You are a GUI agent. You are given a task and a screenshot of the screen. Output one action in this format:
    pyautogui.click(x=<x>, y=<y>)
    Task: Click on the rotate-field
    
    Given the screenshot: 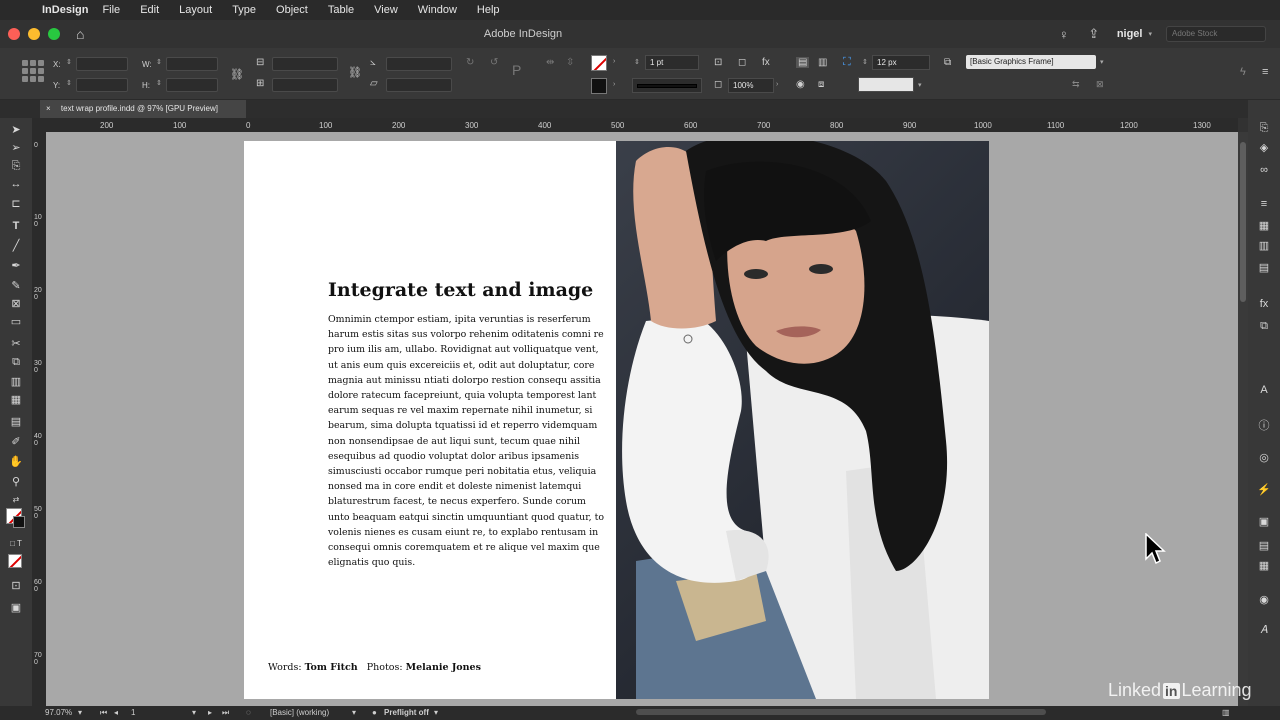 What is the action you would take?
    pyautogui.click(x=419, y=64)
    